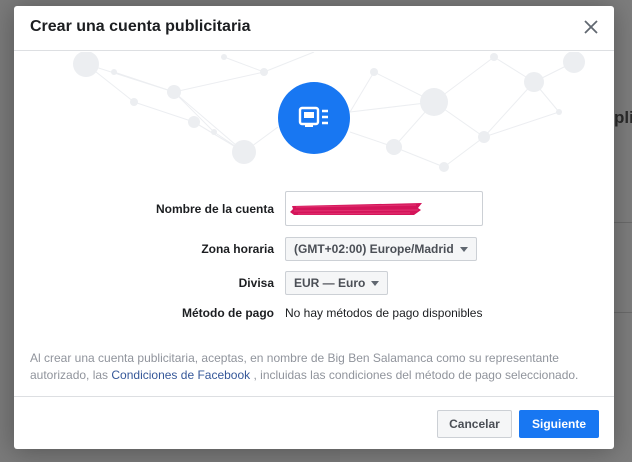 The height and width of the screenshot is (462, 632). I want to click on timezone-row: Zona horaria (GMT+02:00) Europe/Madrid, so click(314, 254).